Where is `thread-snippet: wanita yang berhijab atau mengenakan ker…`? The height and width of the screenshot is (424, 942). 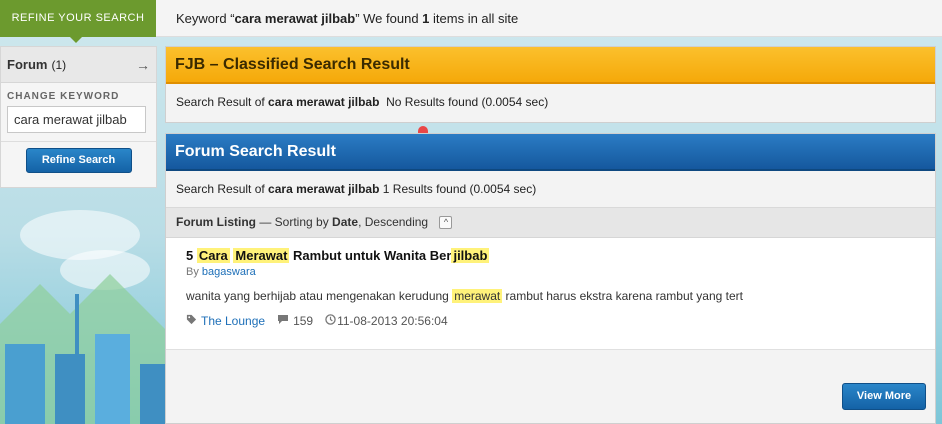
thread-snippet: wanita yang berhijab atau mengenakan ker… is located at coordinates (464, 296).